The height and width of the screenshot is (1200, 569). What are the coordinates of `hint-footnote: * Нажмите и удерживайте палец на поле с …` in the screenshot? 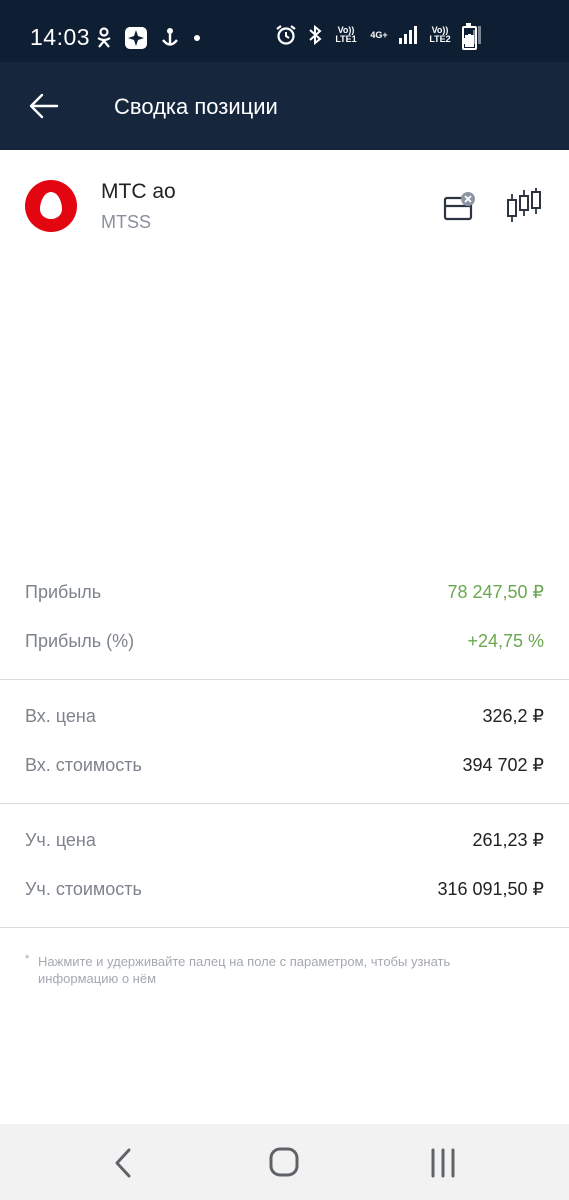 It's located at (275, 970).